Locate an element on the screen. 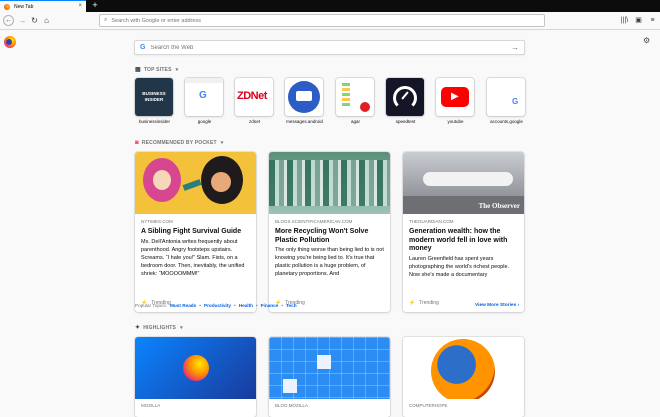  highlight-source: MOZILLA is located at coordinates (151, 405).